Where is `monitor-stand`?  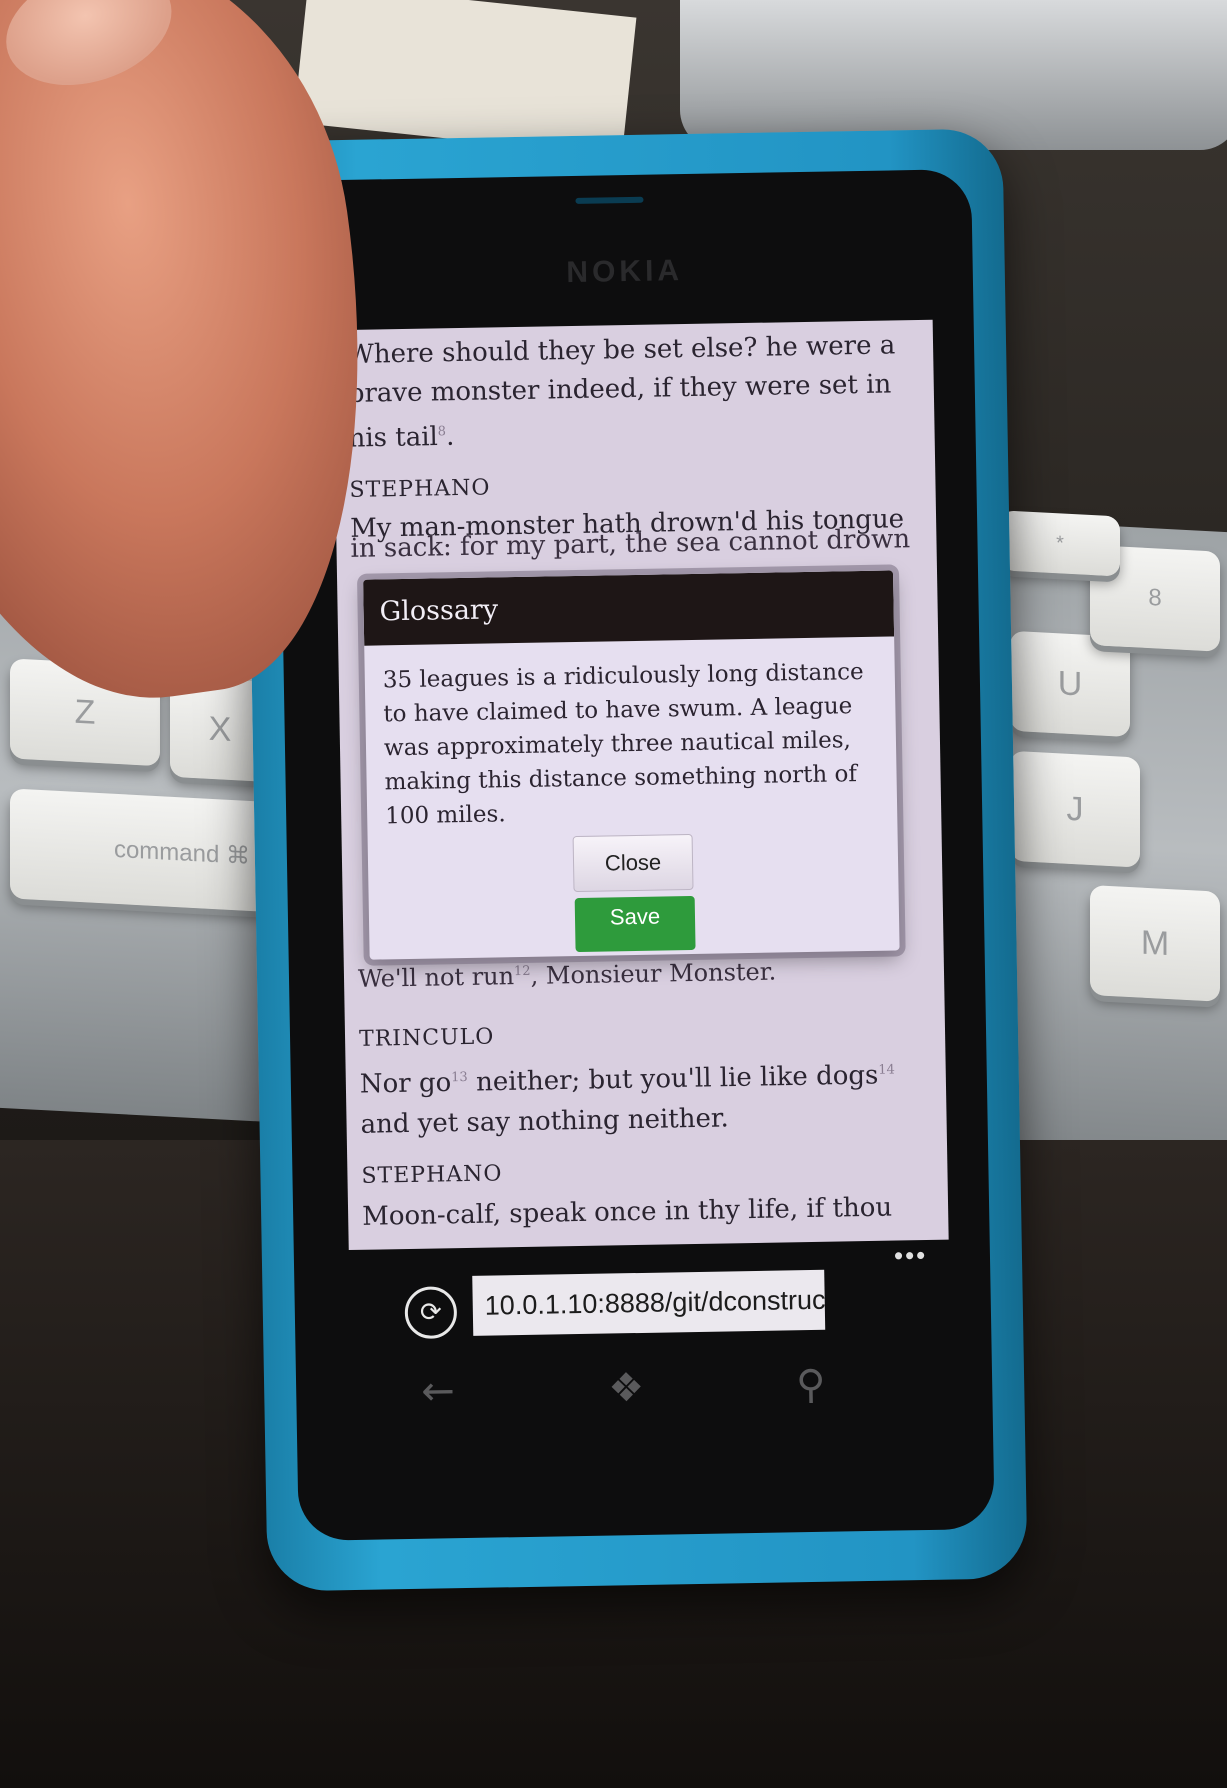
monitor-stand is located at coordinates (953, 75).